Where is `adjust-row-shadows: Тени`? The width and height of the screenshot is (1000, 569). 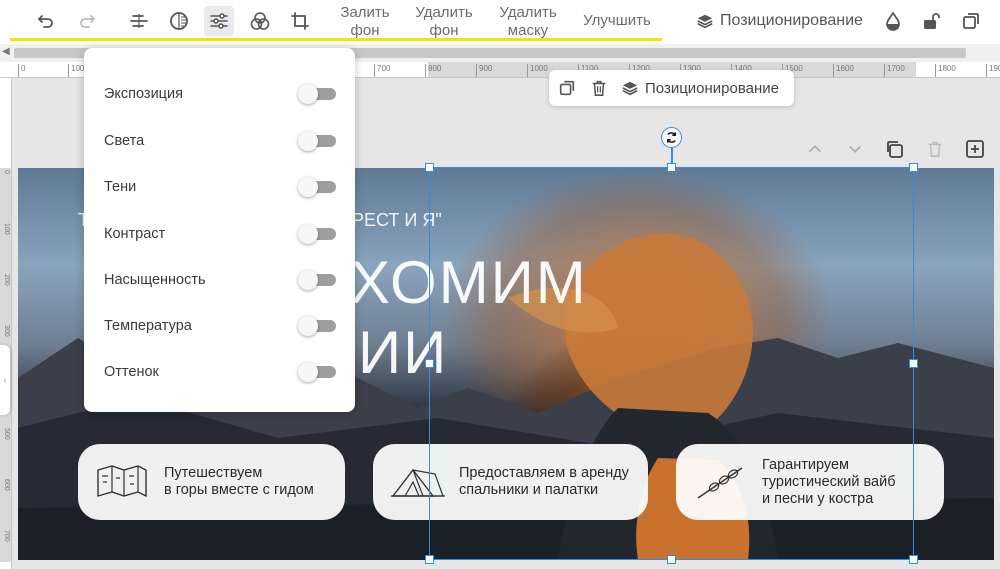 adjust-row-shadows: Тени is located at coordinates (220, 187).